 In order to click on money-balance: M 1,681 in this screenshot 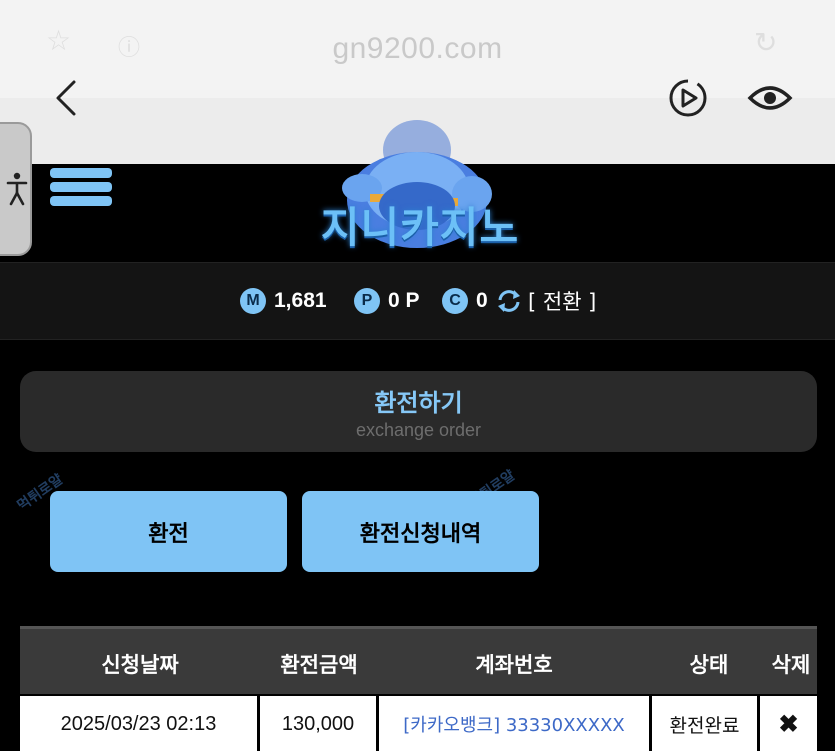, I will do `click(283, 301)`.